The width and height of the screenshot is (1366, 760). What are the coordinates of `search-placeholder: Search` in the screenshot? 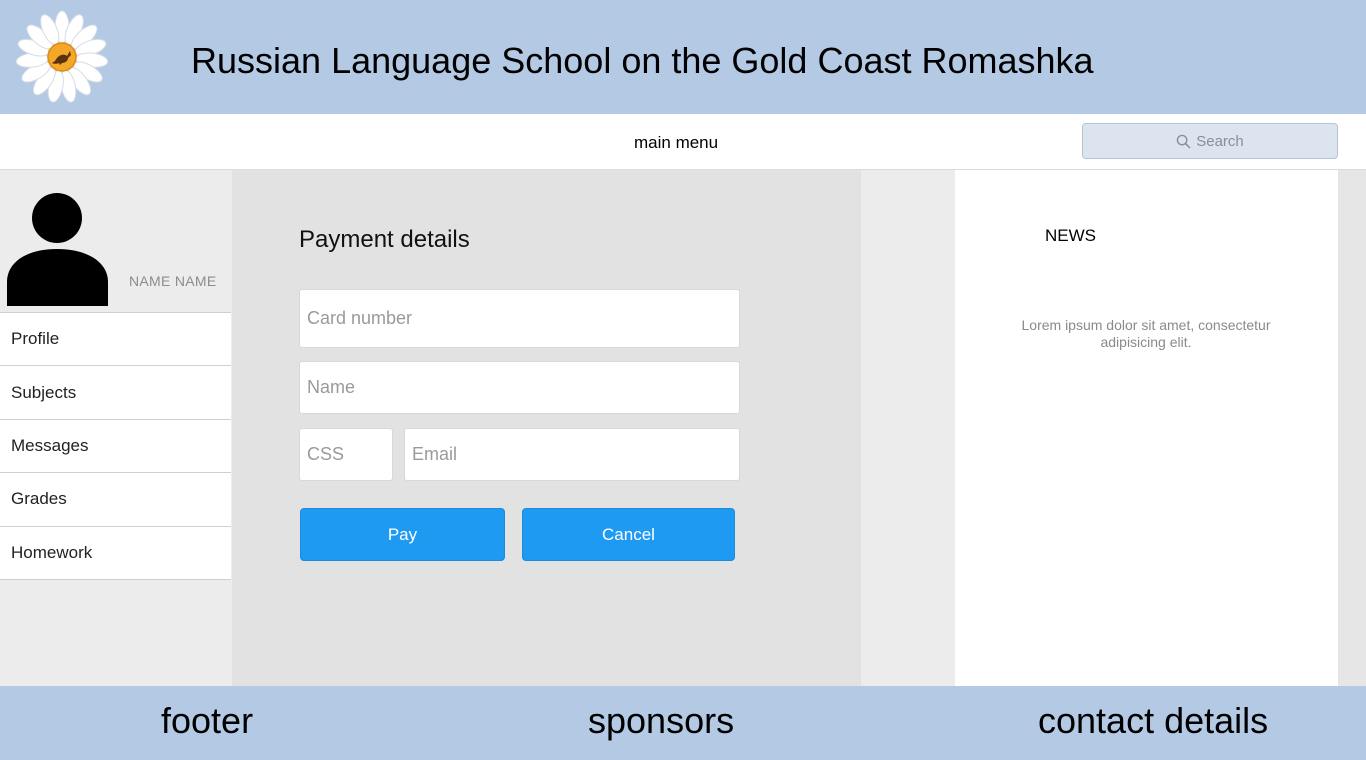 It's located at (1220, 141).